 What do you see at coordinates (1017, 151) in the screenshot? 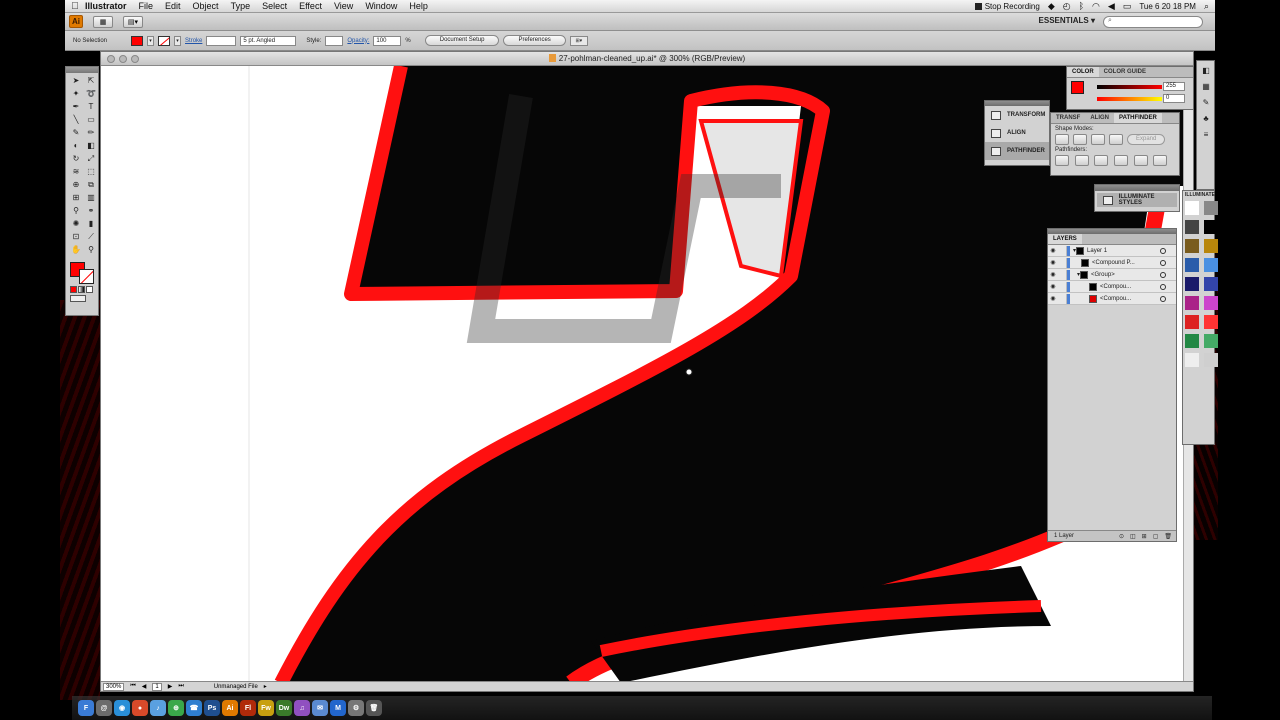
I see `dock-pathfinder: PATHFINDER` at bounding box center [1017, 151].